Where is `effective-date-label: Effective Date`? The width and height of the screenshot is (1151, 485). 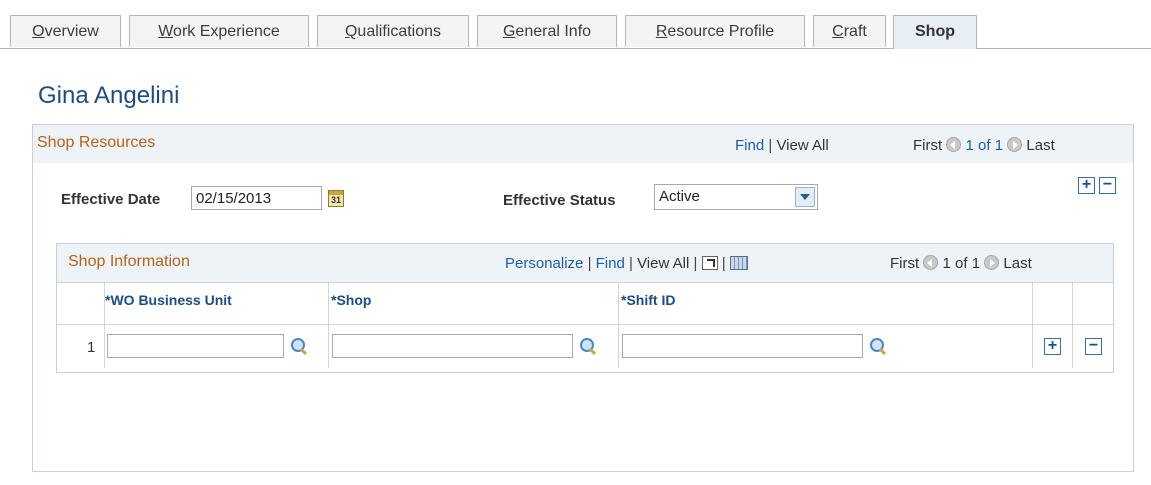
effective-date-label: Effective Date is located at coordinates (111, 199).